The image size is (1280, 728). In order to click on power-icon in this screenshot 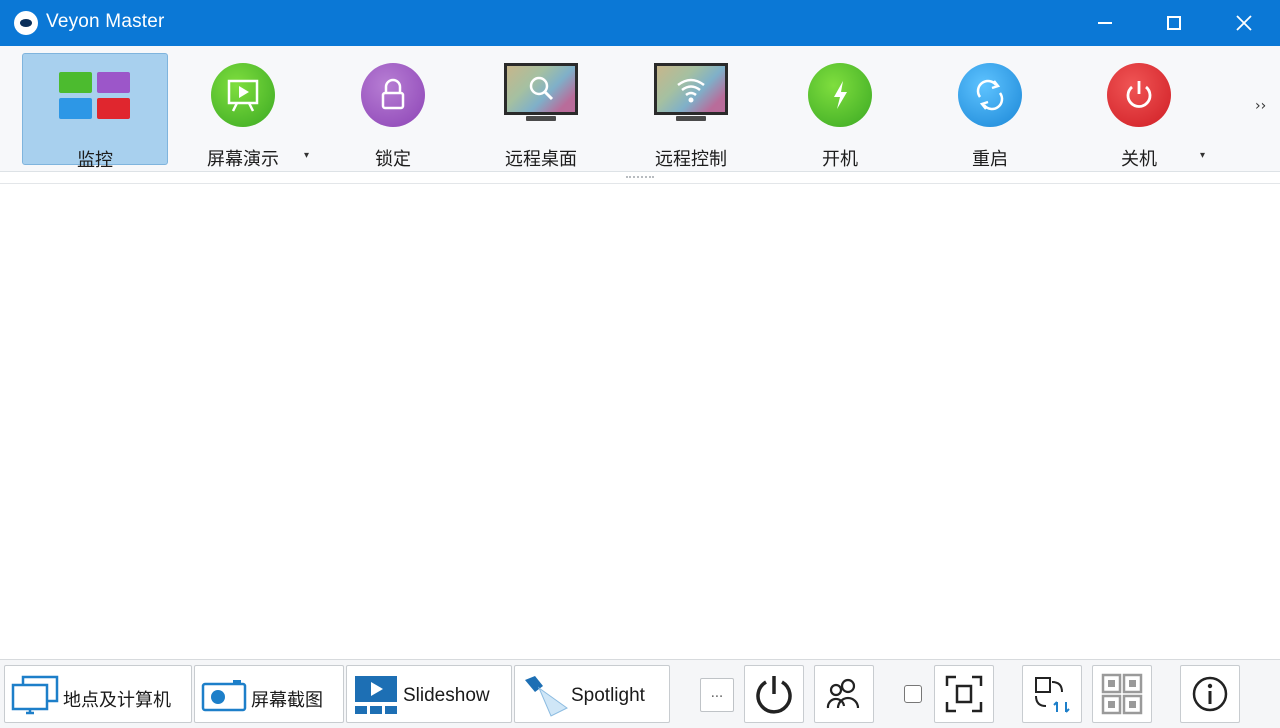, I will do `click(774, 695)`.